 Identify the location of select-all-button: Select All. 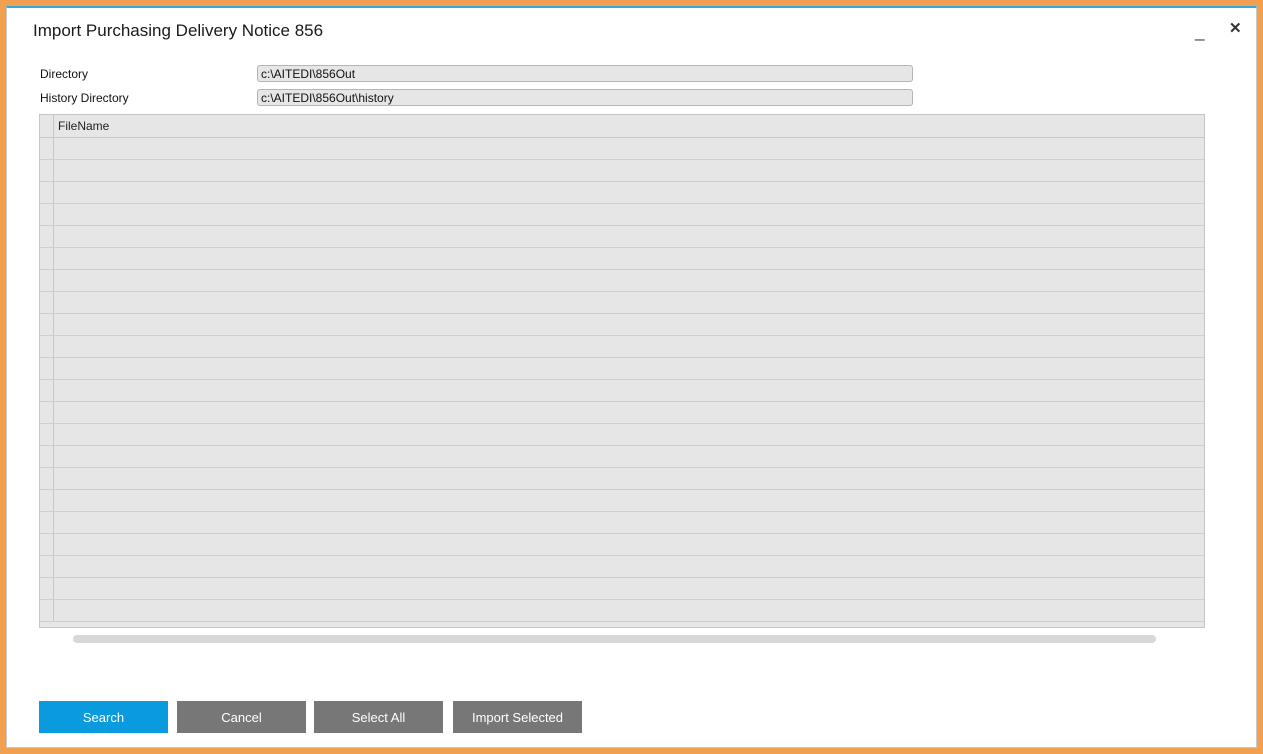
(378, 717).